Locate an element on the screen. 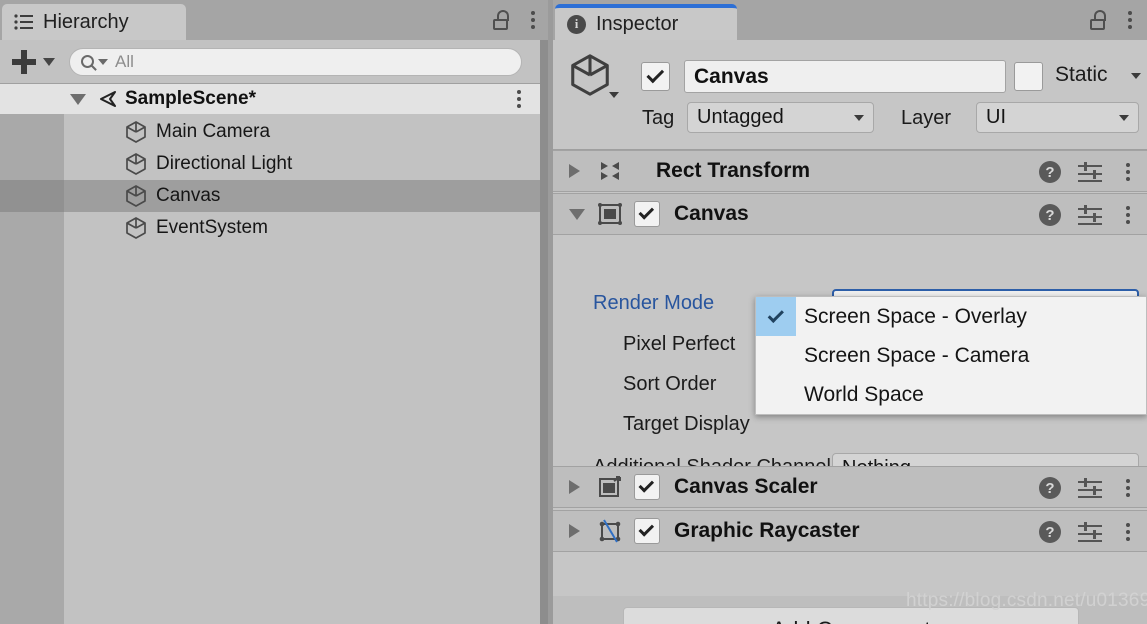  popup-option-label: Screen Space - Overlay is located at coordinates (915, 316).